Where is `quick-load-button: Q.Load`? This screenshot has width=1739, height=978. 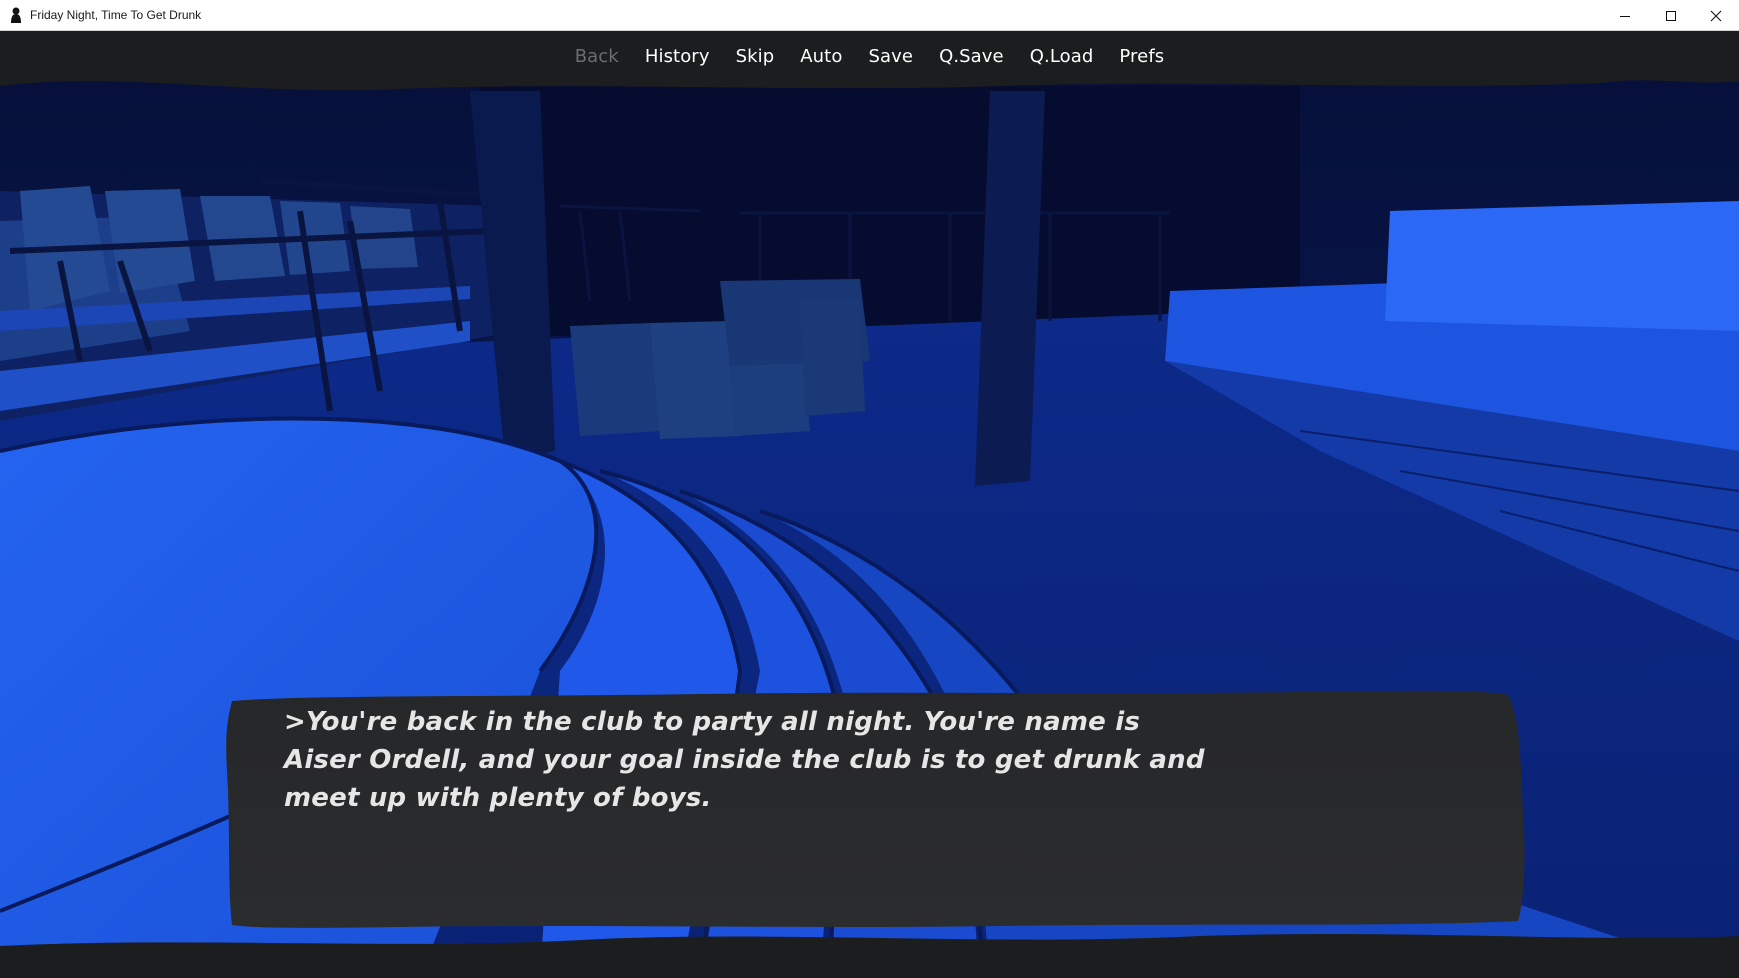
quick-load-button: Q.Load is located at coordinates (1062, 57).